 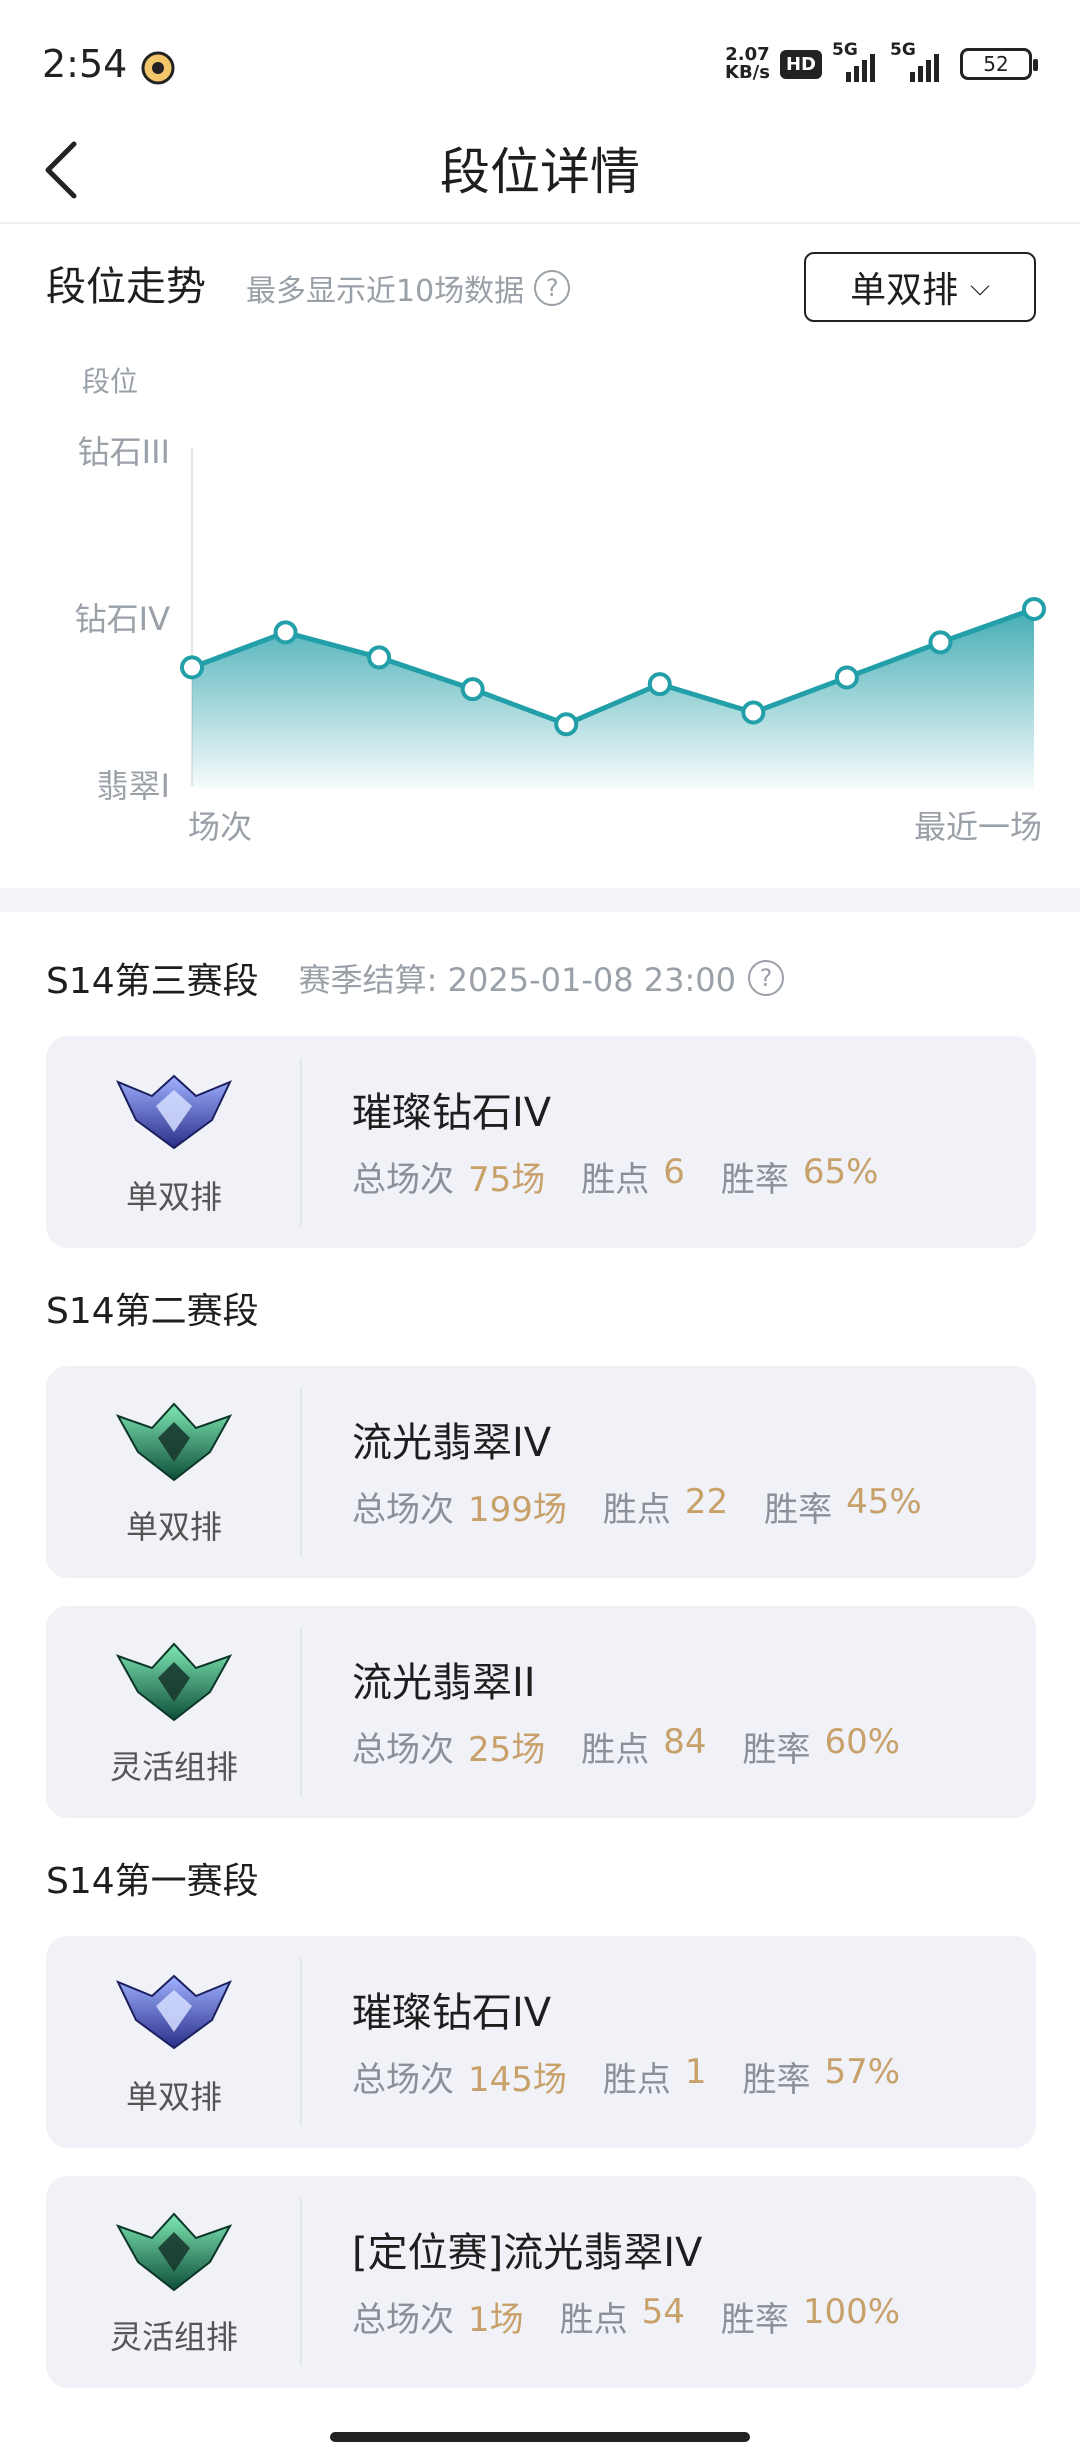 I want to click on season-header: S14第二赛段, so click(x=152, y=1308).